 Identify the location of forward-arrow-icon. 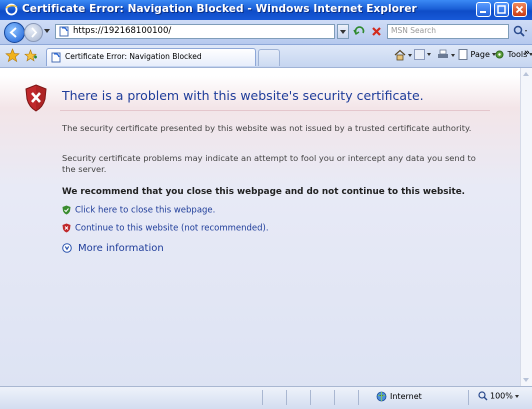
(34, 32).